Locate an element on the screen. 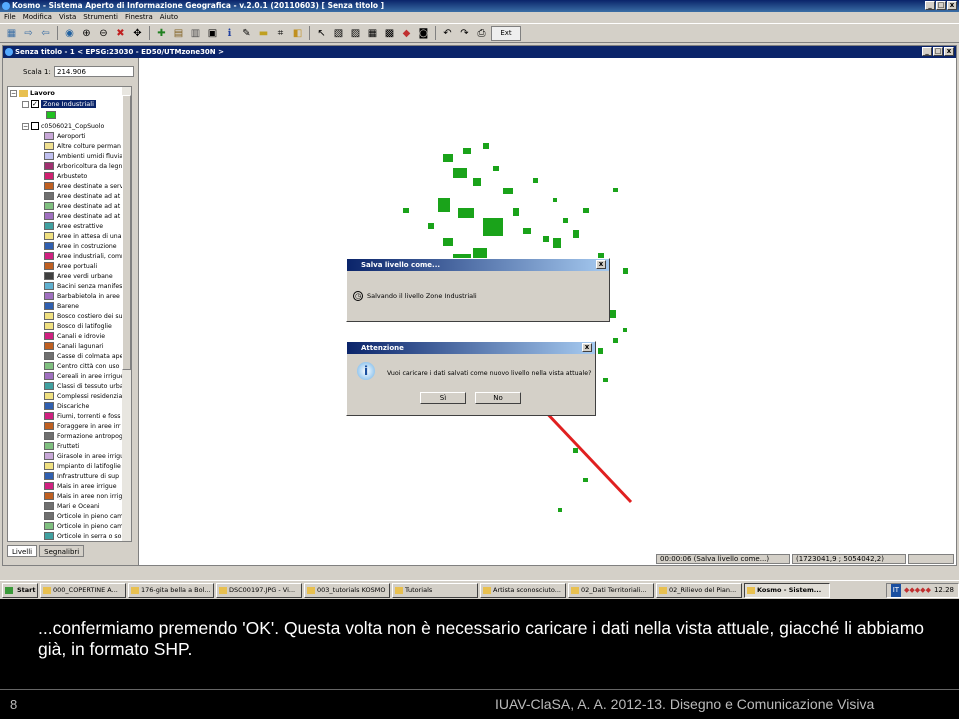  legend-label: Infrastrutture di sup is located at coordinates (88, 476).